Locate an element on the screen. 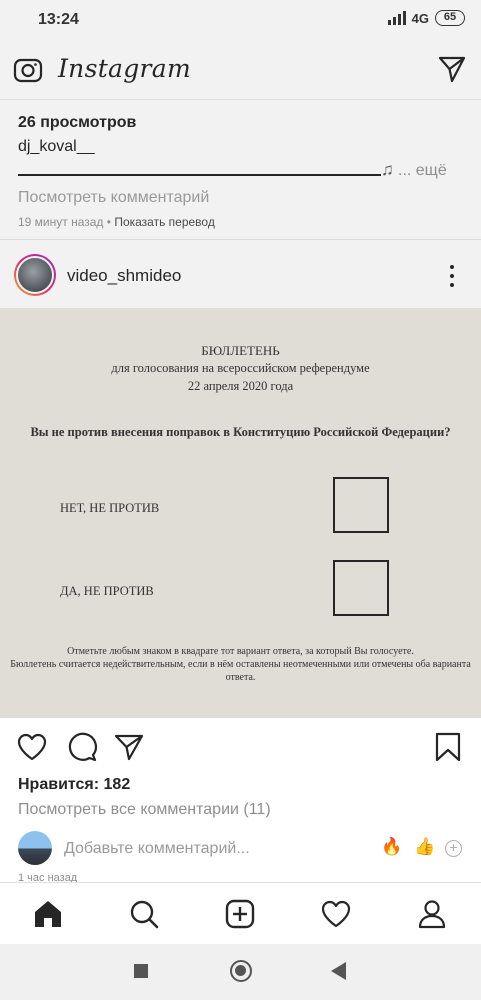 The width and height of the screenshot is (481, 1000). app-header: Instagram is located at coordinates (240, 70).